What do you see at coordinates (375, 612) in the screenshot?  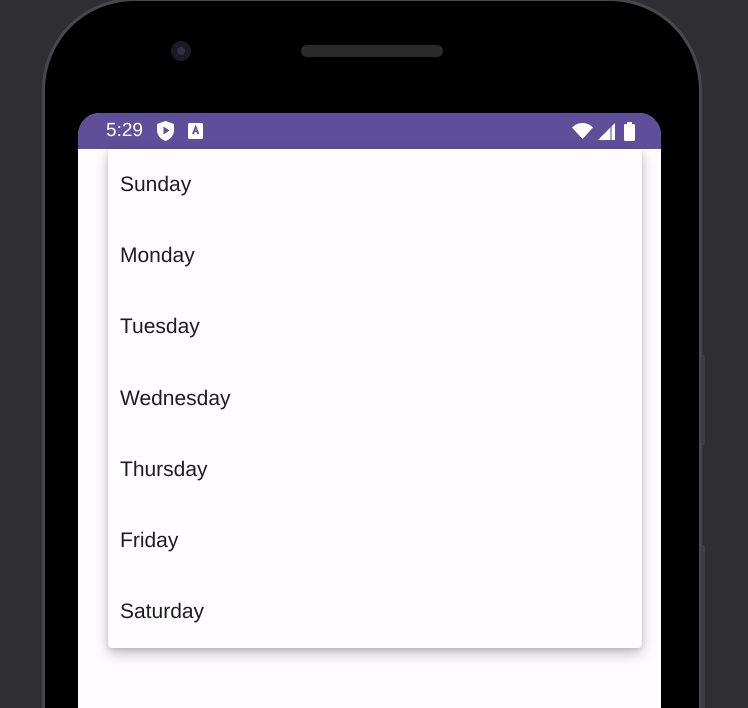 I see `menu-item: Saturday` at bounding box center [375, 612].